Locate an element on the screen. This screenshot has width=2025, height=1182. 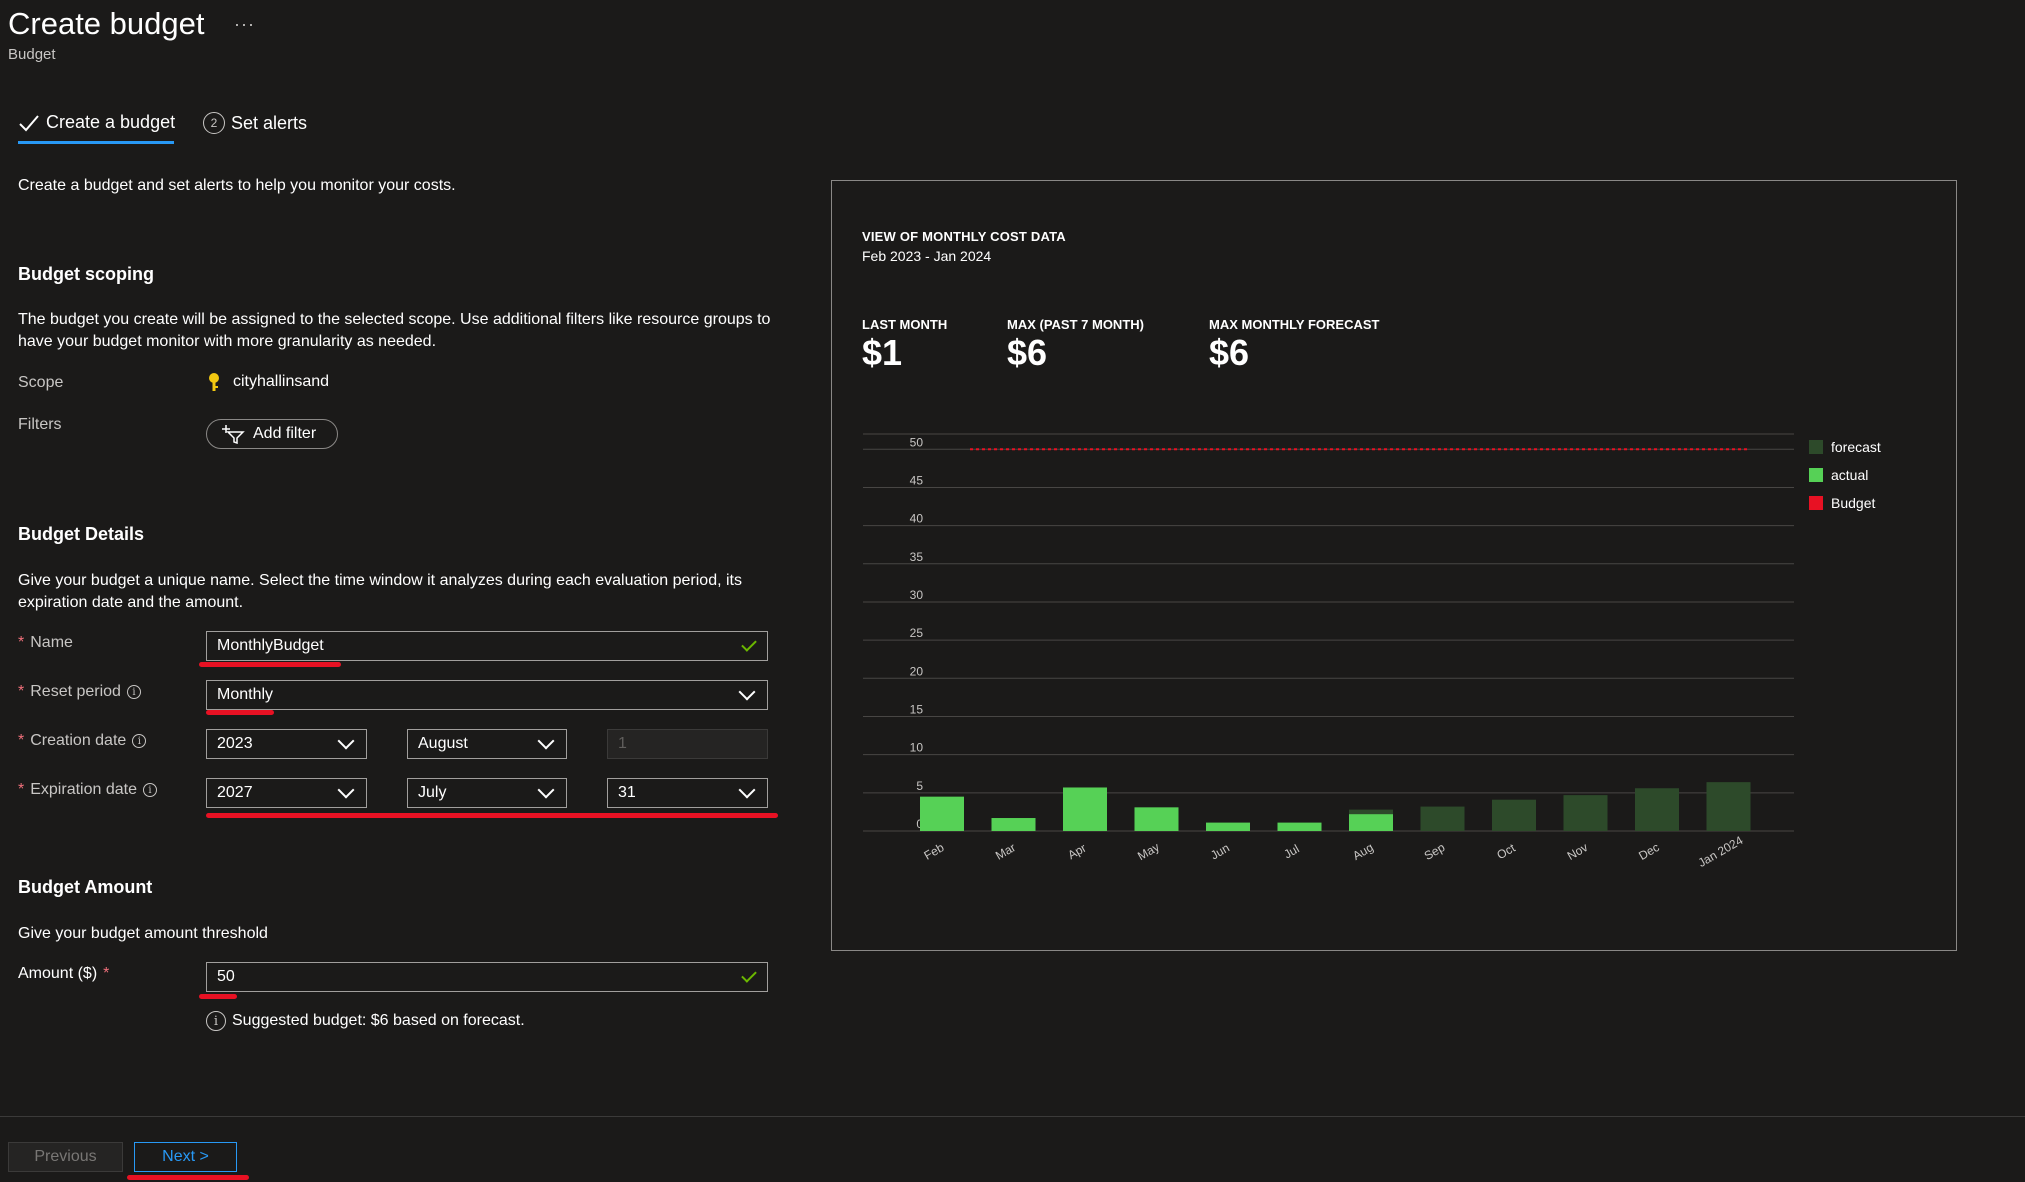
y-tick-label: 20 is located at coordinates (917, 671).